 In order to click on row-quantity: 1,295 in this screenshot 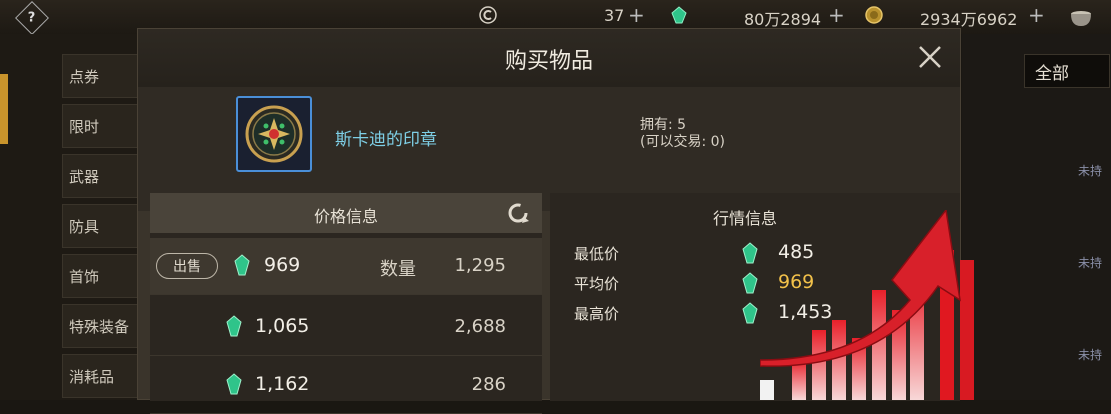, I will do `click(480, 265)`.